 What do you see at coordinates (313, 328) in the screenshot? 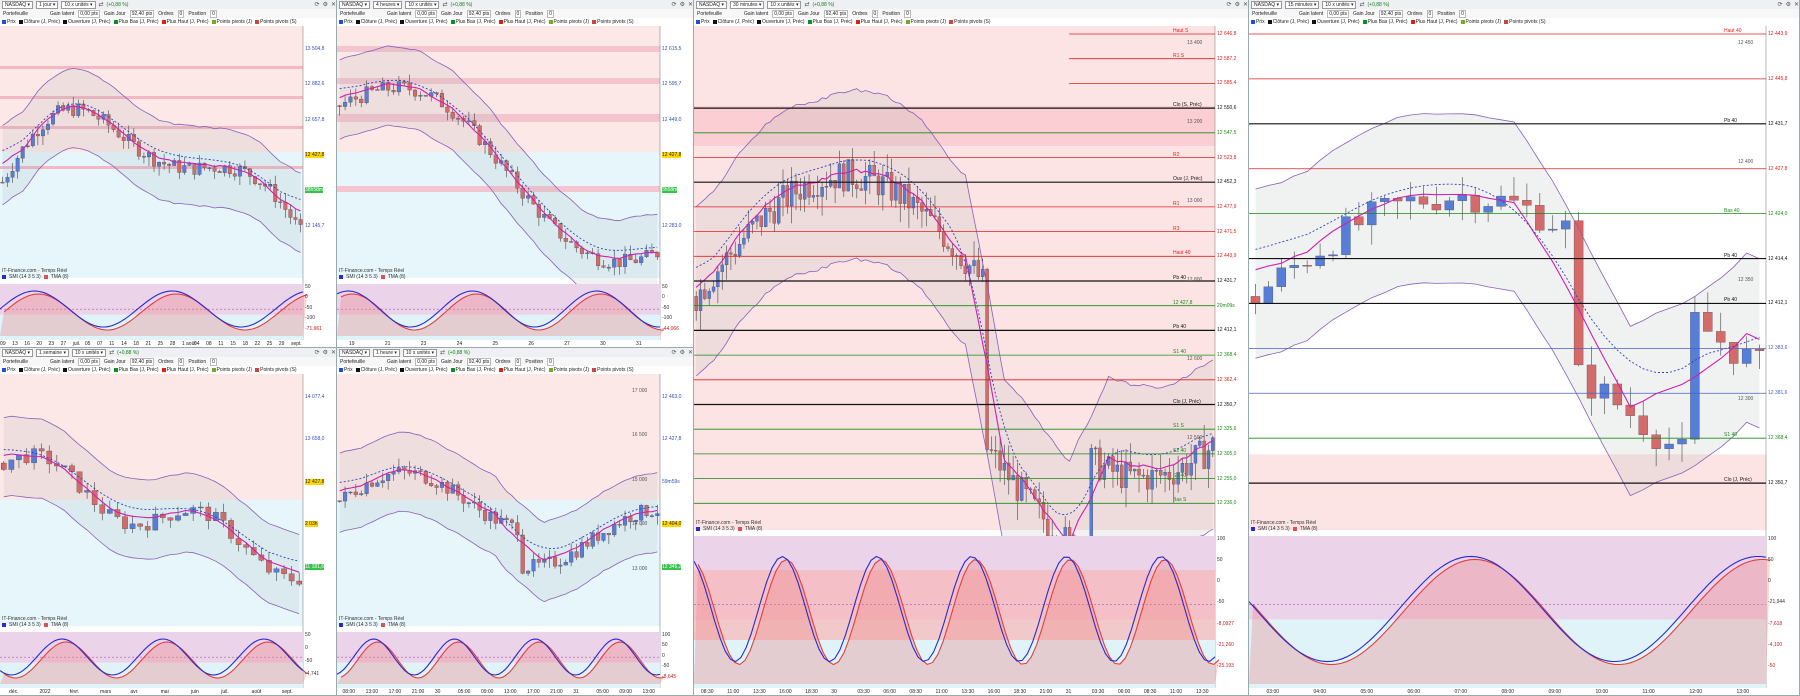
I see `oscillator-value: -71,961` at bounding box center [313, 328].